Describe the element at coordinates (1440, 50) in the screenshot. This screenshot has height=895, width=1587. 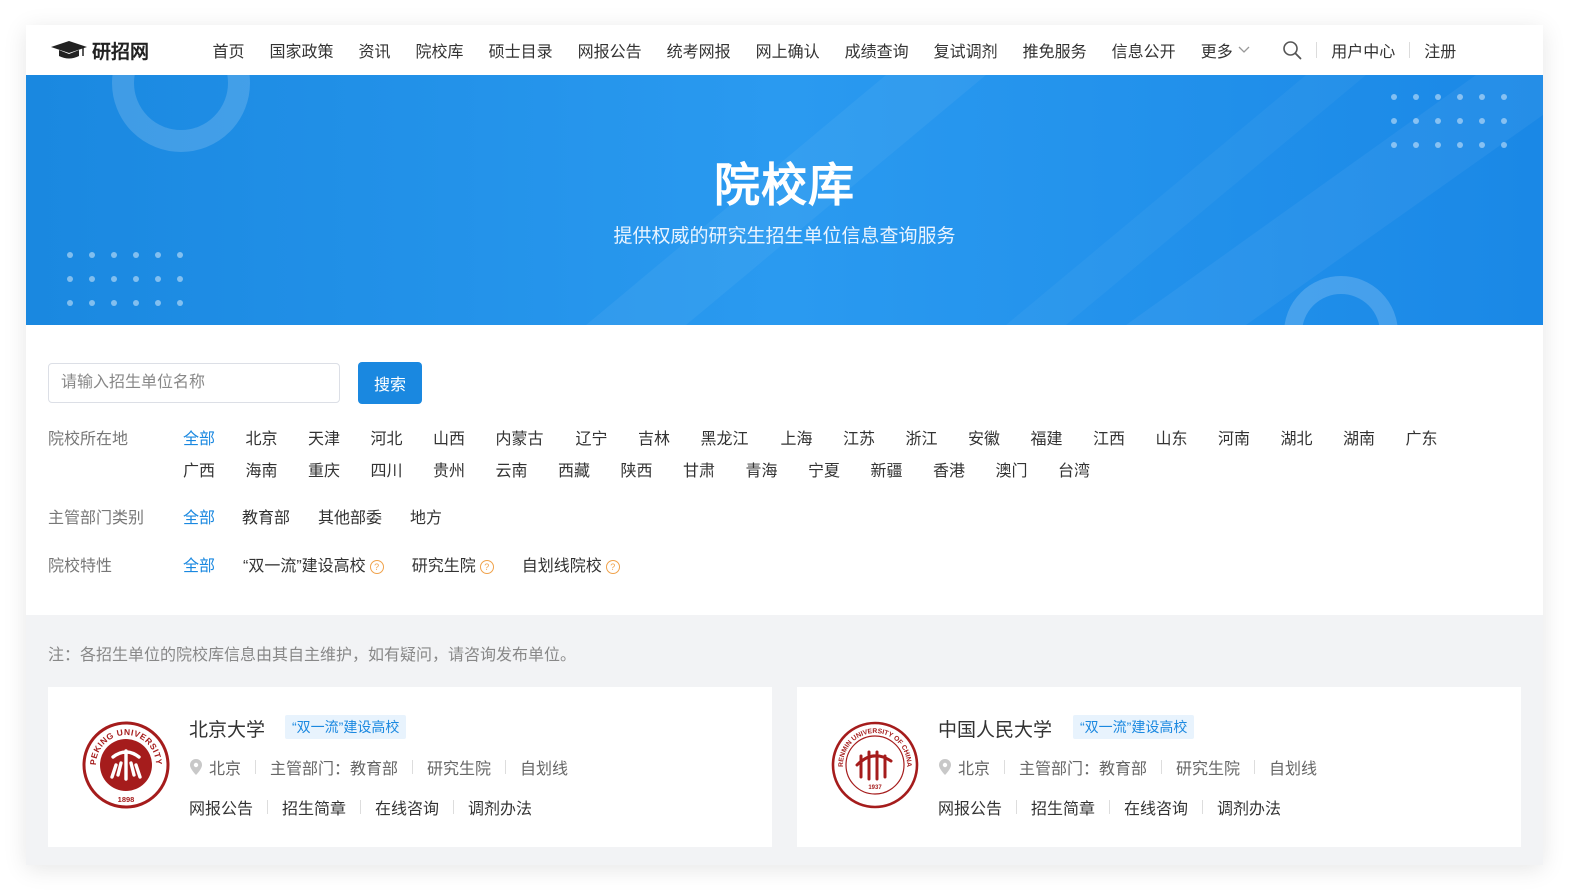
I see `register-link: 注册` at that location.